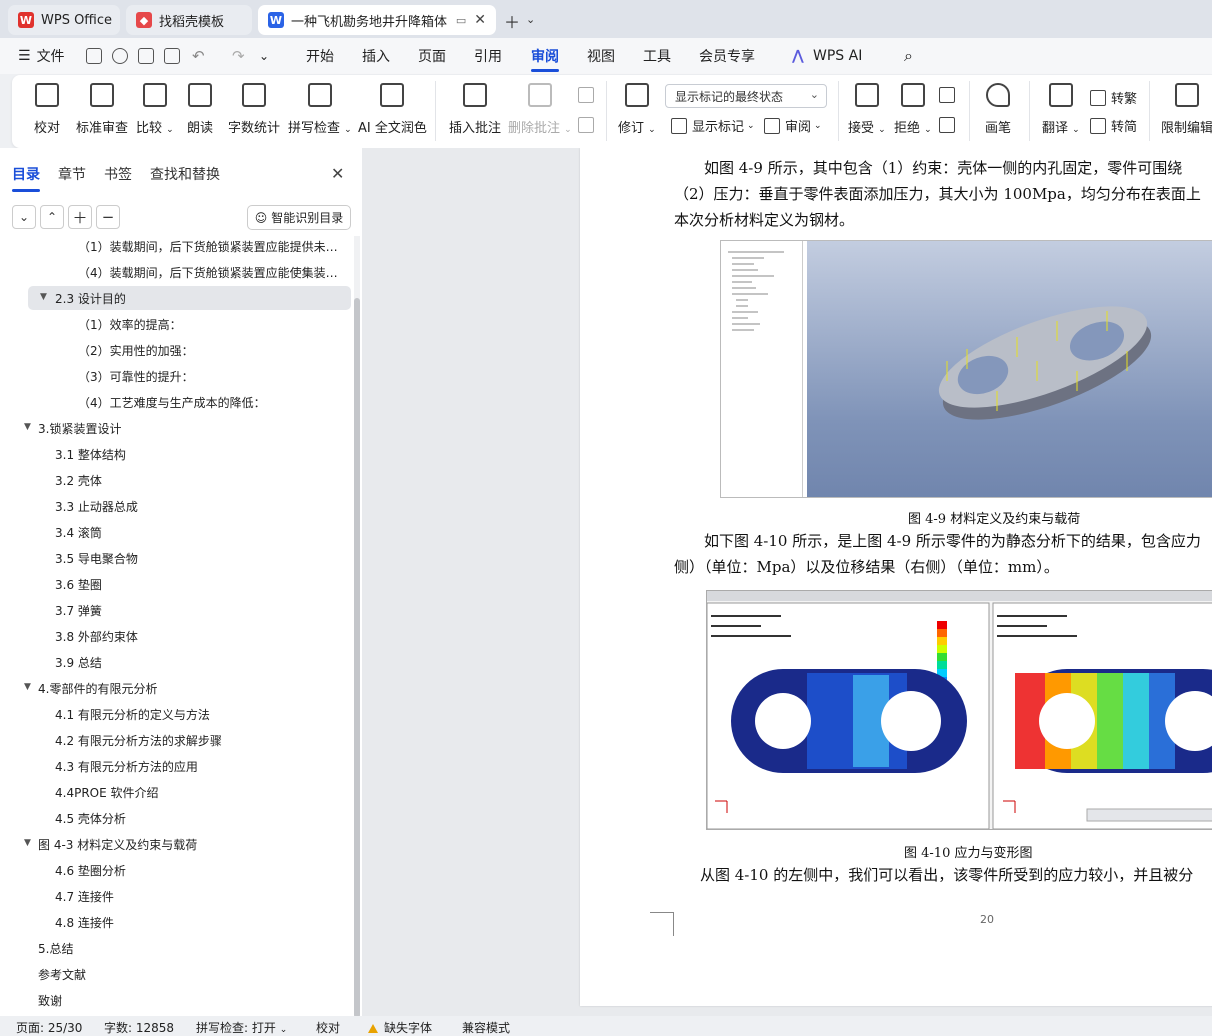 This screenshot has height=1036, width=1212. What do you see at coordinates (264, 56) in the screenshot?
I see `more-chevron-icon: ⌄` at bounding box center [264, 56].